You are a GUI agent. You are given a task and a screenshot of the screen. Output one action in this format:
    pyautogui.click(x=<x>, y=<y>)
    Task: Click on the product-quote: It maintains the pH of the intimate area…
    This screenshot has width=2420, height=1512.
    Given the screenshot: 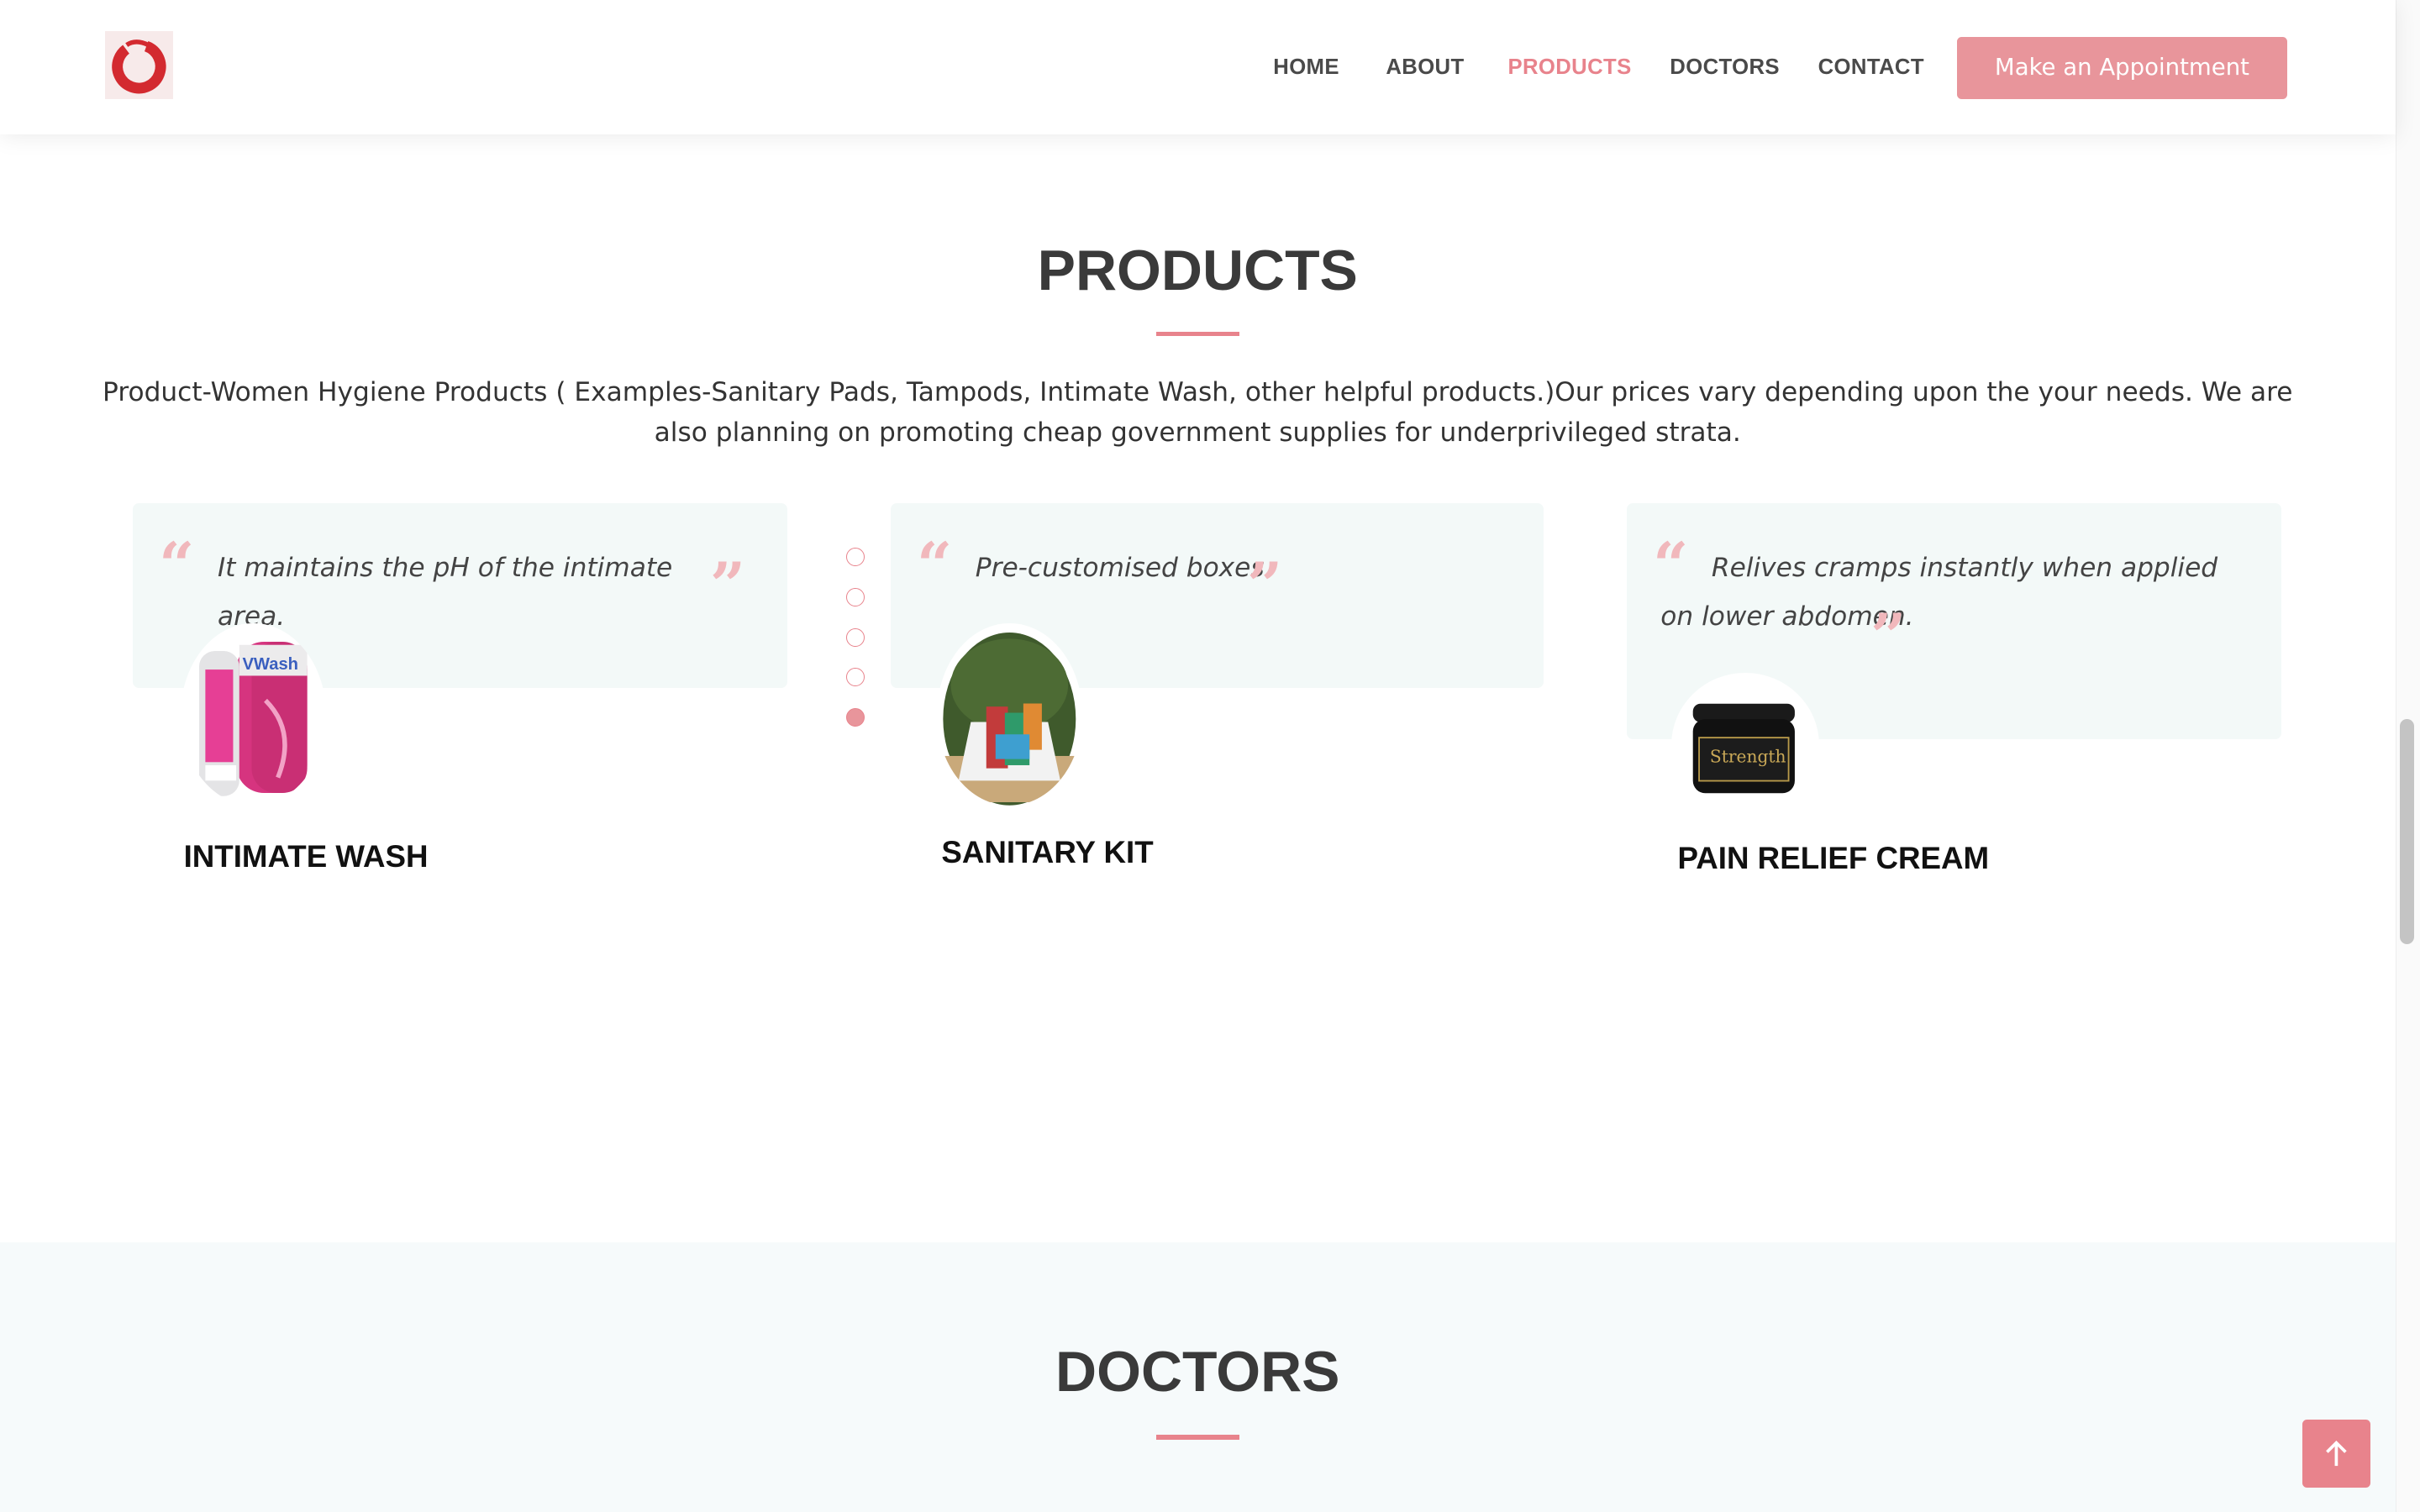 What is the action you would take?
    pyautogui.click(x=445, y=592)
    